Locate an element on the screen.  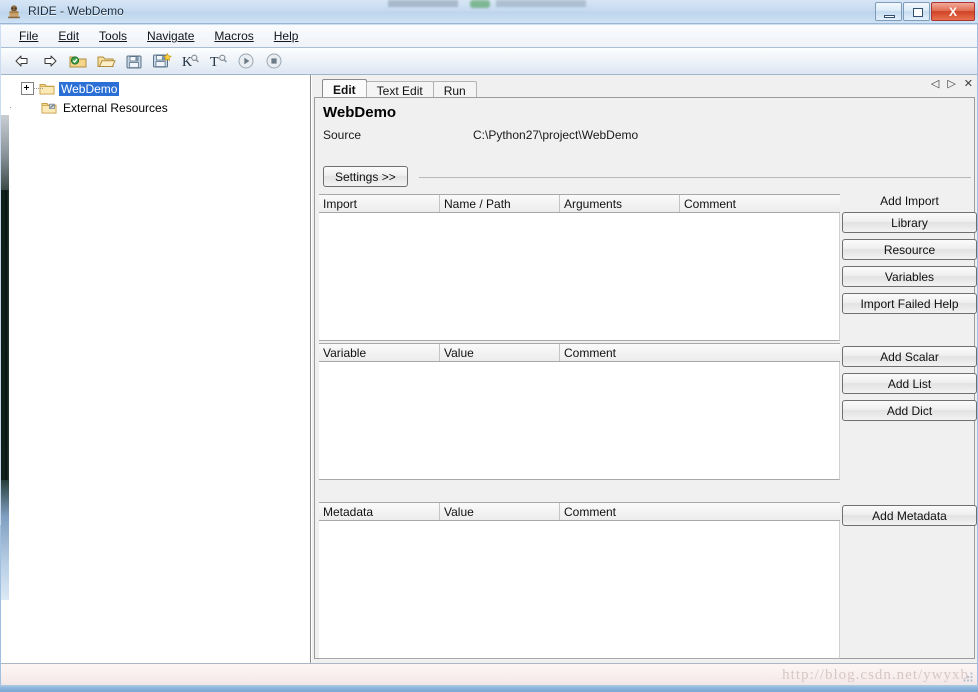
minimize-icon is located at coordinates (889, 16).